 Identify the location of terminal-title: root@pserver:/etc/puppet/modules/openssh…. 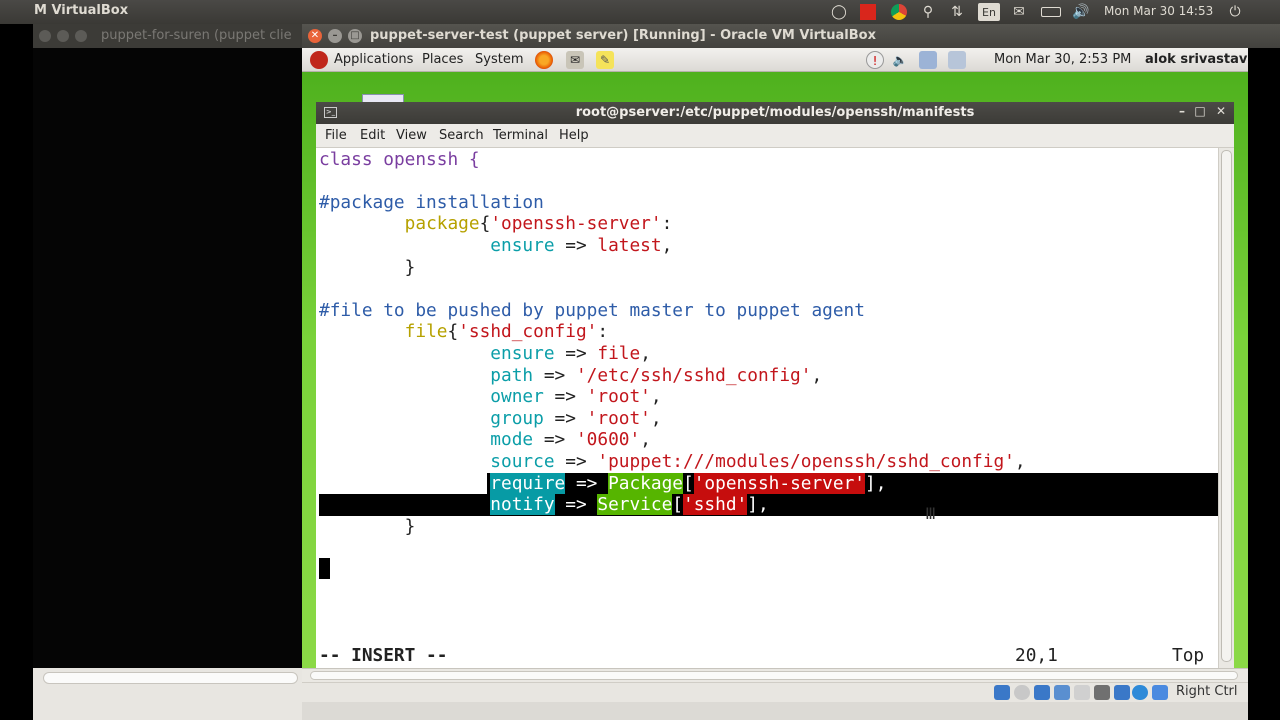
(775, 112).